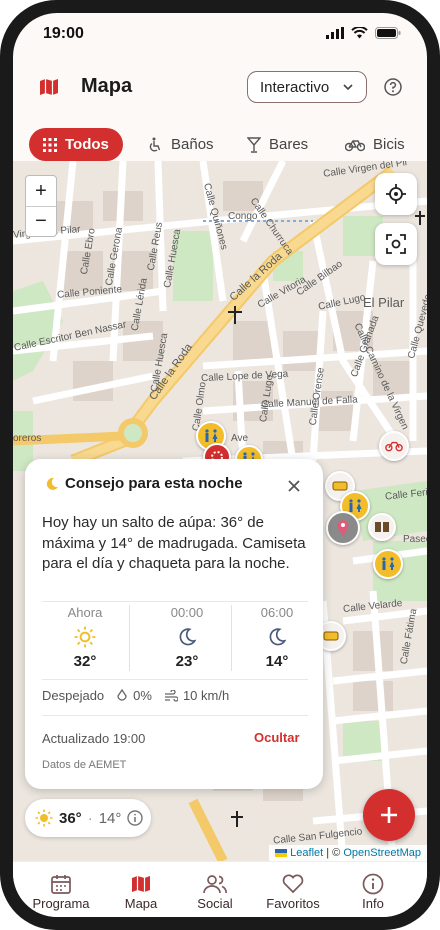 The height and width of the screenshot is (930, 440). What do you see at coordinates (27, 438) in the screenshot?
I see `map-label: oreros` at bounding box center [27, 438].